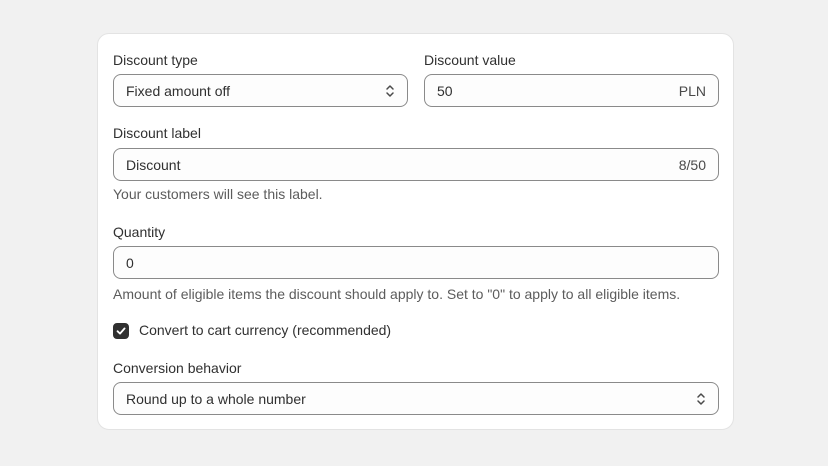 The image size is (828, 466). I want to click on conversion-behavior-label: Conversion behavior, so click(177, 368).